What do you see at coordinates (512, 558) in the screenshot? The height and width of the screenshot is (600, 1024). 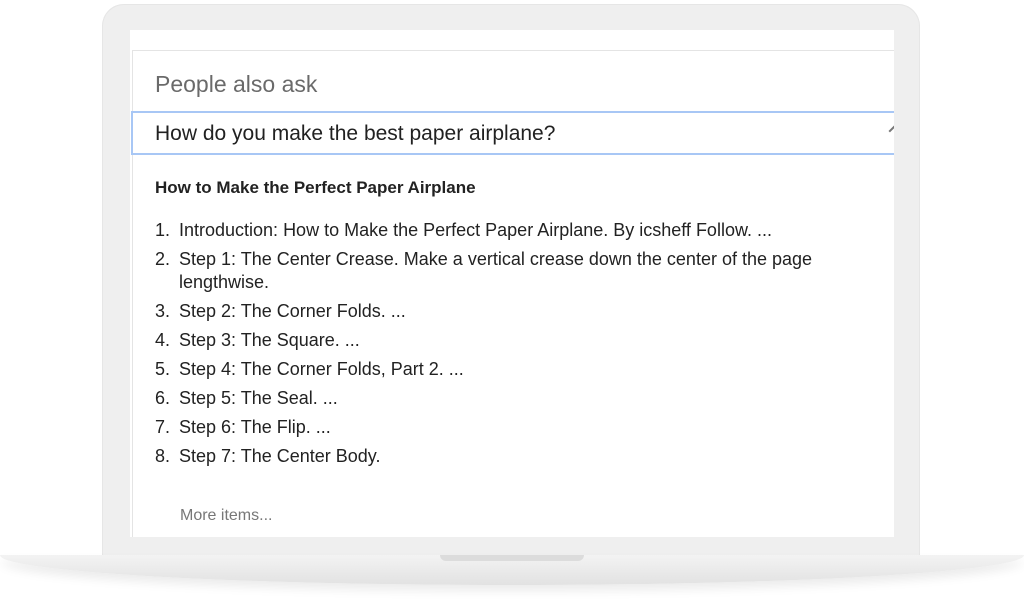 I see `laptop-notch` at bounding box center [512, 558].